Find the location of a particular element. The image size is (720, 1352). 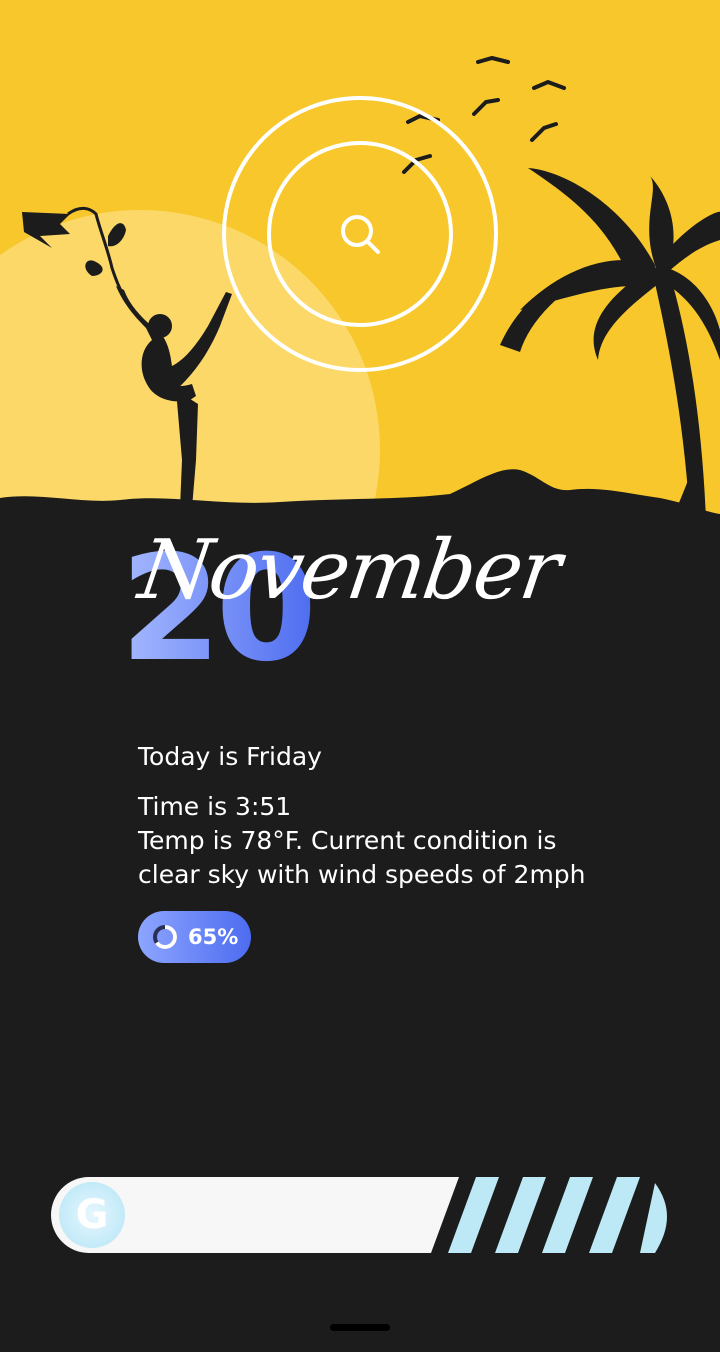

search-bar: G is located at coordinates (360, 1215).